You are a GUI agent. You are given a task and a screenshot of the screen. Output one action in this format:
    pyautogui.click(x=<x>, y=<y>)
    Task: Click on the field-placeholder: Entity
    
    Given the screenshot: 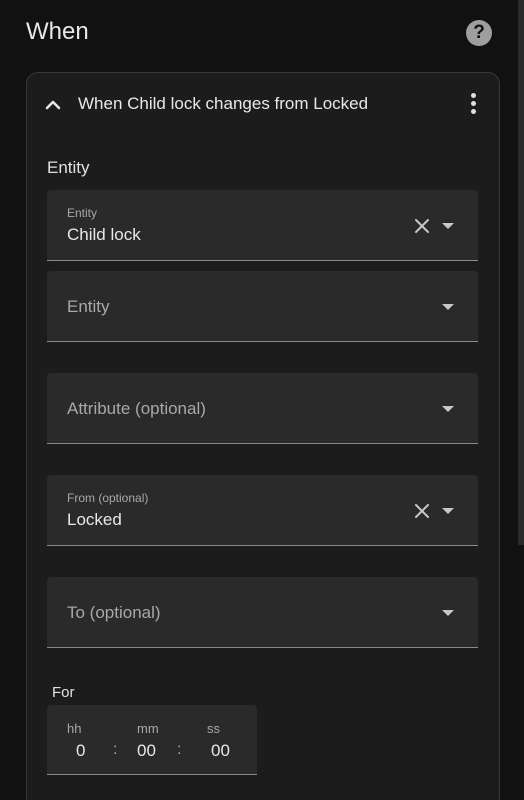 What is the action you would take?
    pyautogui.click(x=88, y=306)
    